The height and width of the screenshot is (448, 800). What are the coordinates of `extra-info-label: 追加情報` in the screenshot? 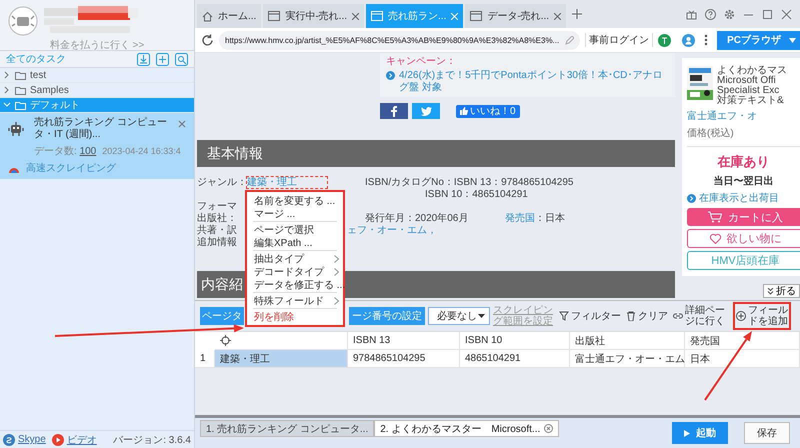 It's located at (217, 243).